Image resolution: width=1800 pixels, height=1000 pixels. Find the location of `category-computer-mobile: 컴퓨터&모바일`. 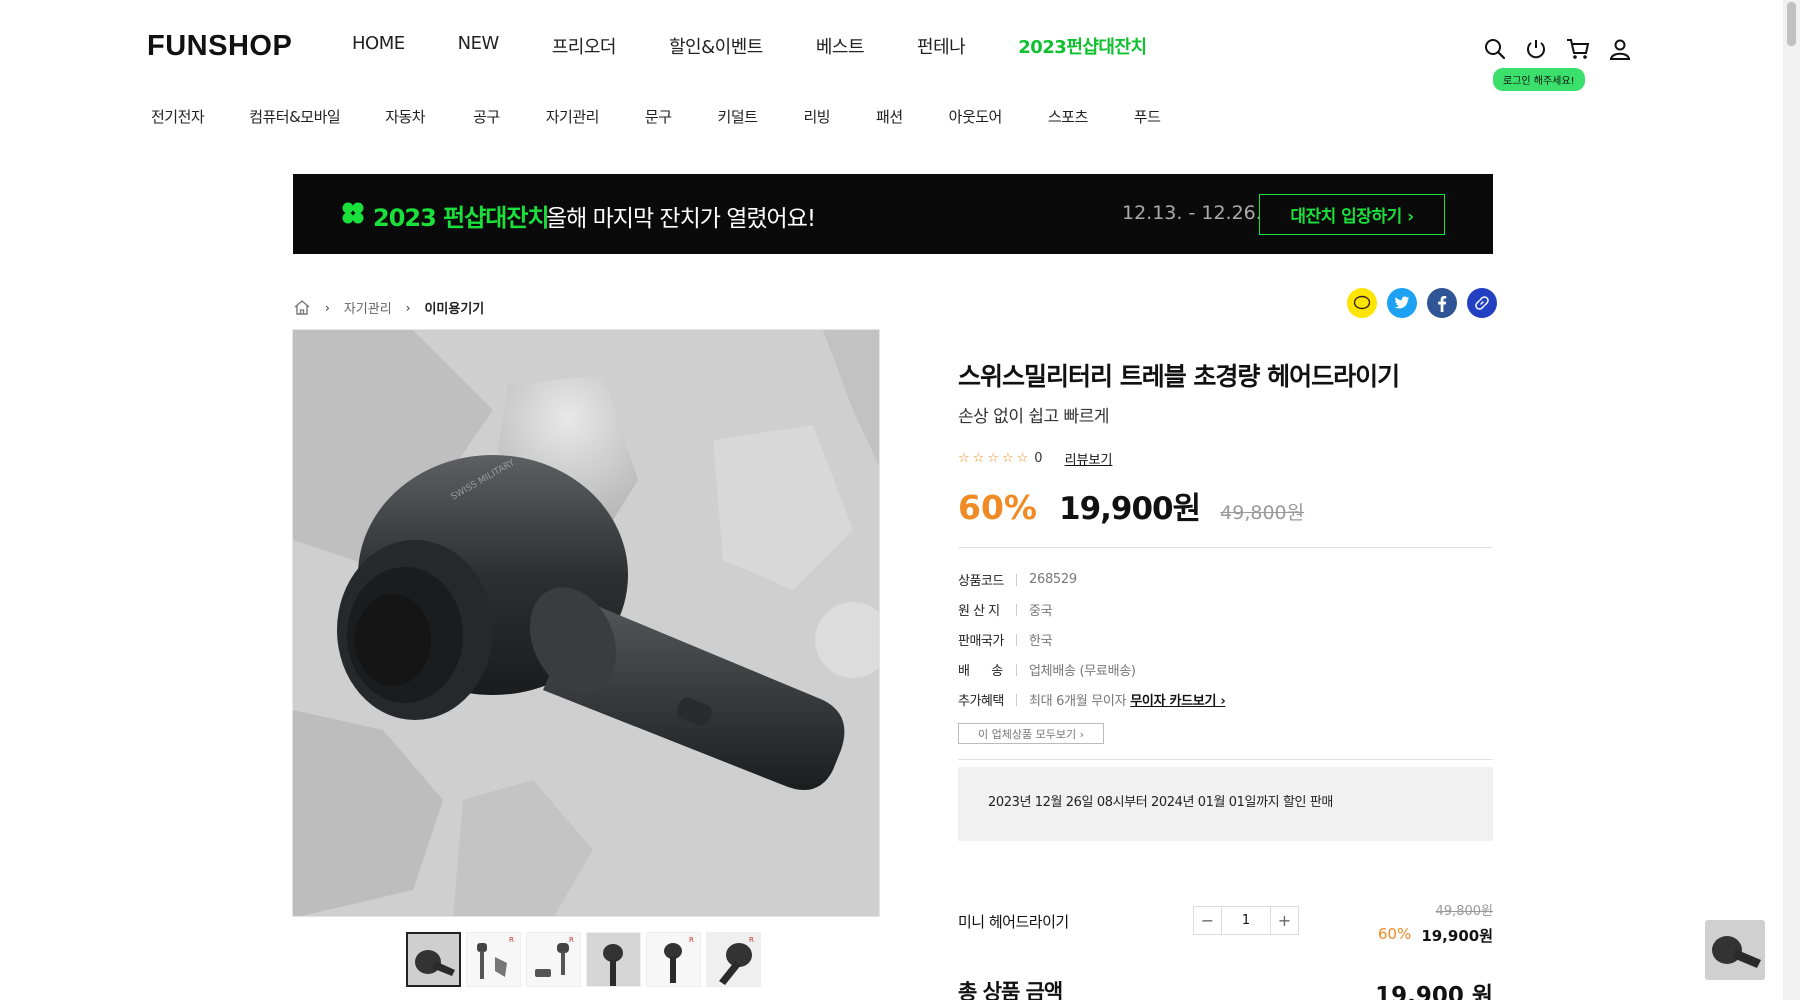

category-computer-mobile: 컴퓨터&모바일 is located at coordinates (295, 116).